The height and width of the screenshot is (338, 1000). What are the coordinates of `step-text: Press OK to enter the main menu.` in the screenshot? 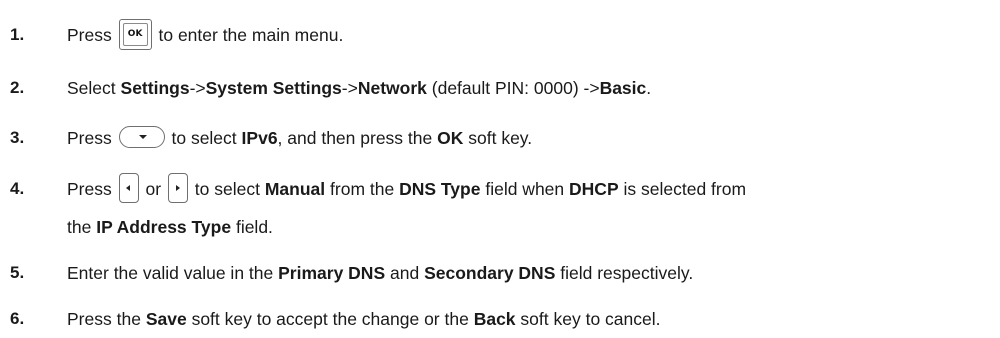 It's located at (529, 35).